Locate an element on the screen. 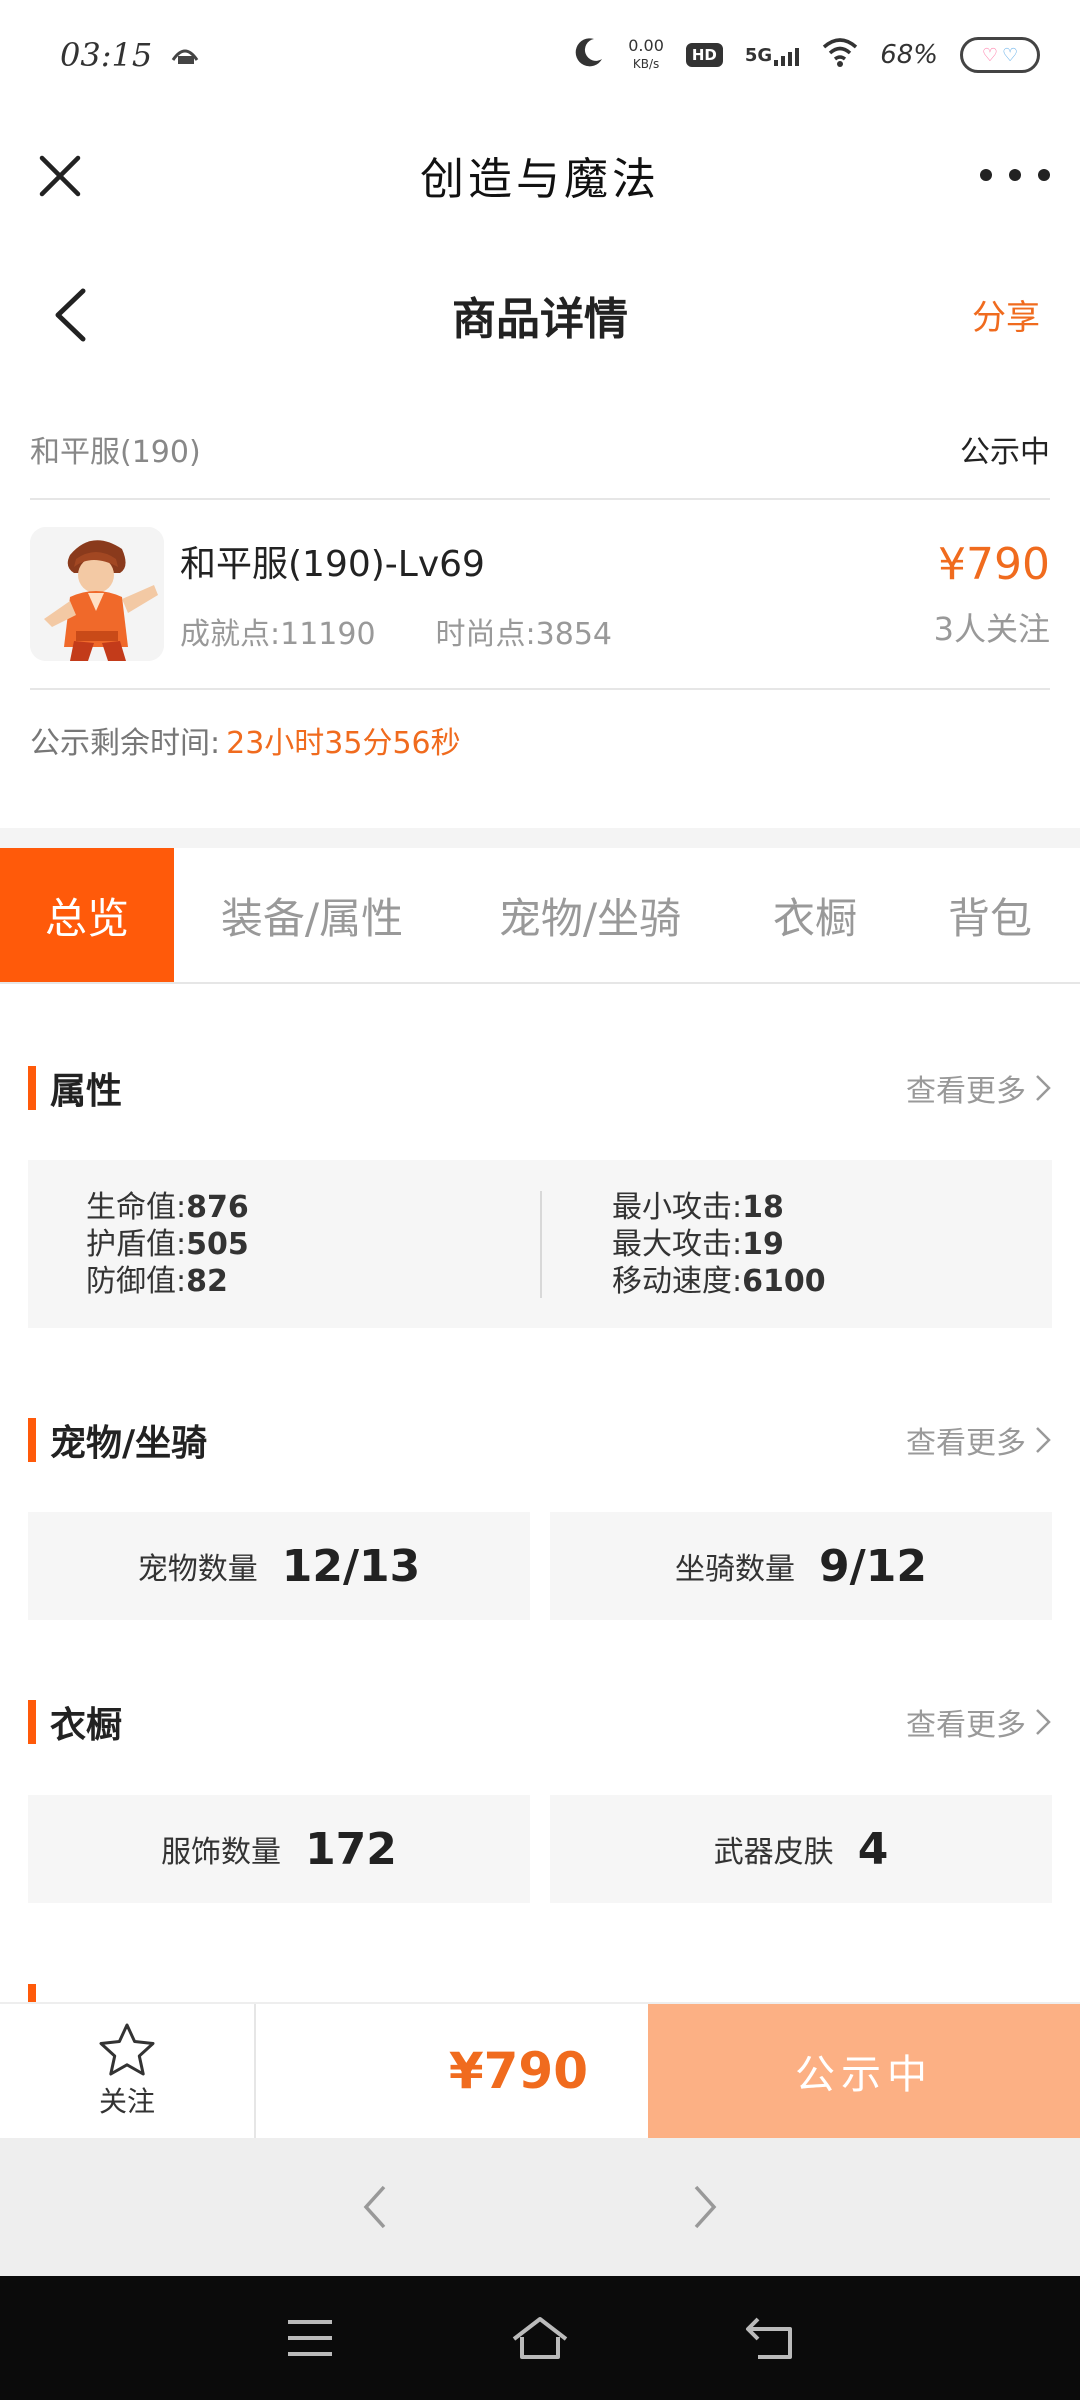 This screenshot has height=2400, width=1080. home-icon is located at coordinates (540, 2338).